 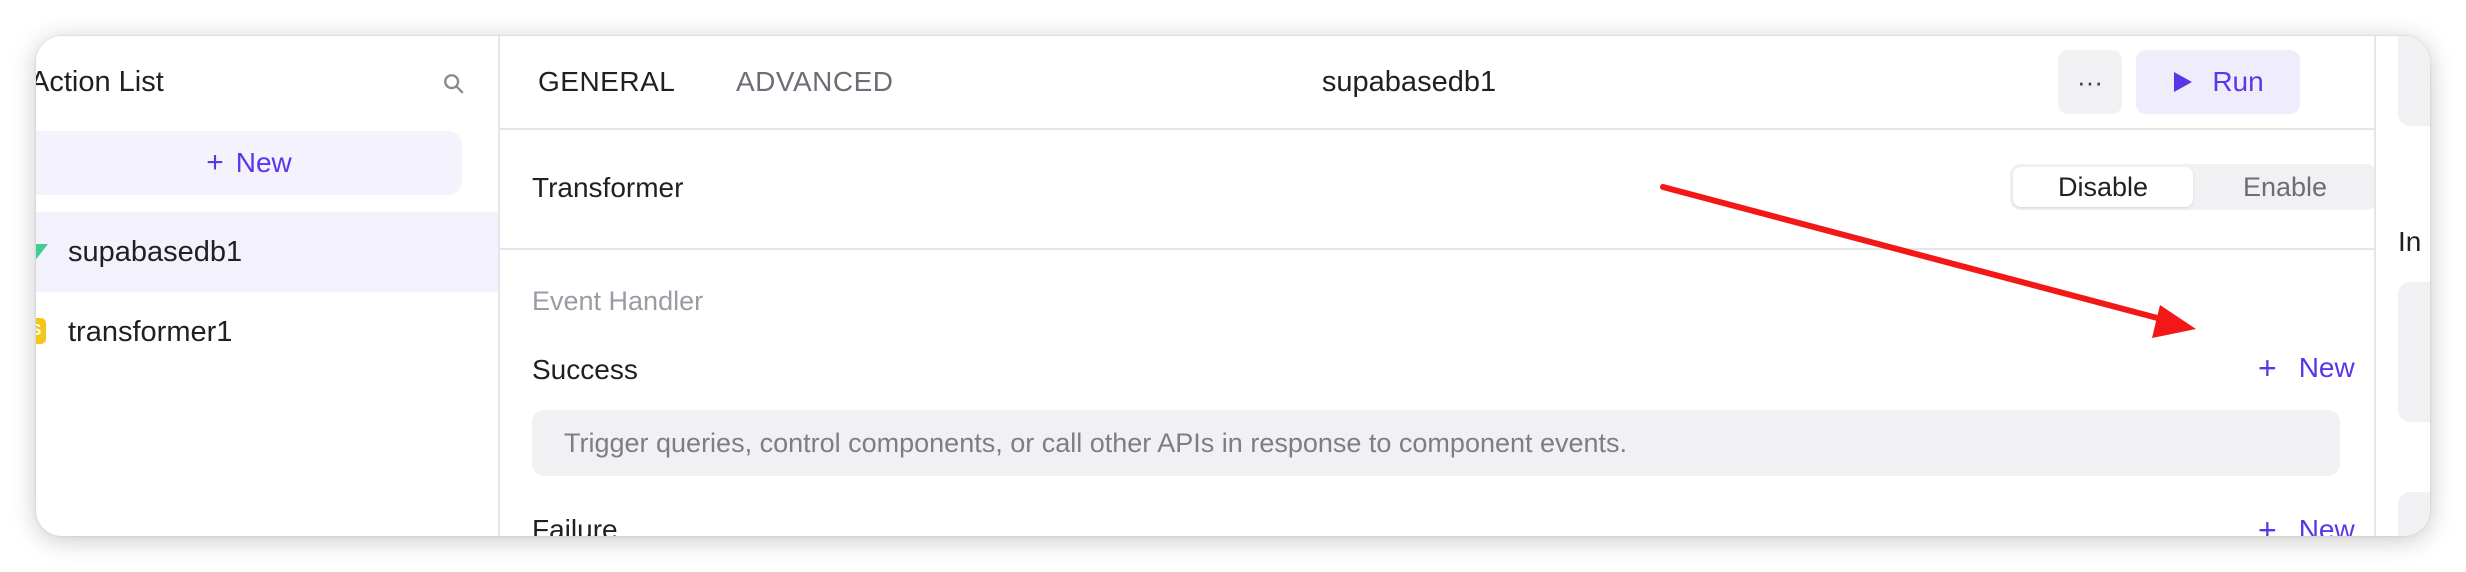 I want to click on transformer-toggle: Disable Enable, so click(x=2193, y=187).